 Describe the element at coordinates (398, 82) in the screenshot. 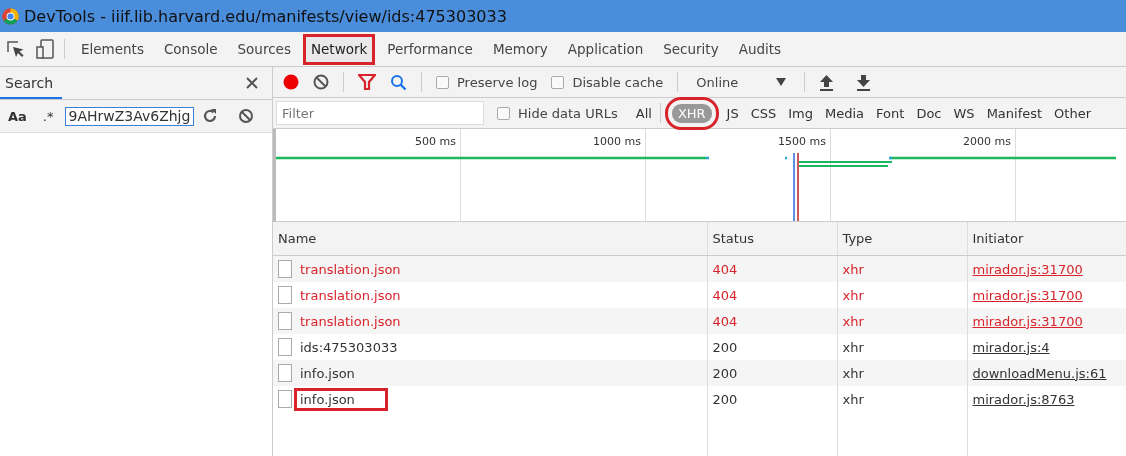

I see `search-icon` at that location.